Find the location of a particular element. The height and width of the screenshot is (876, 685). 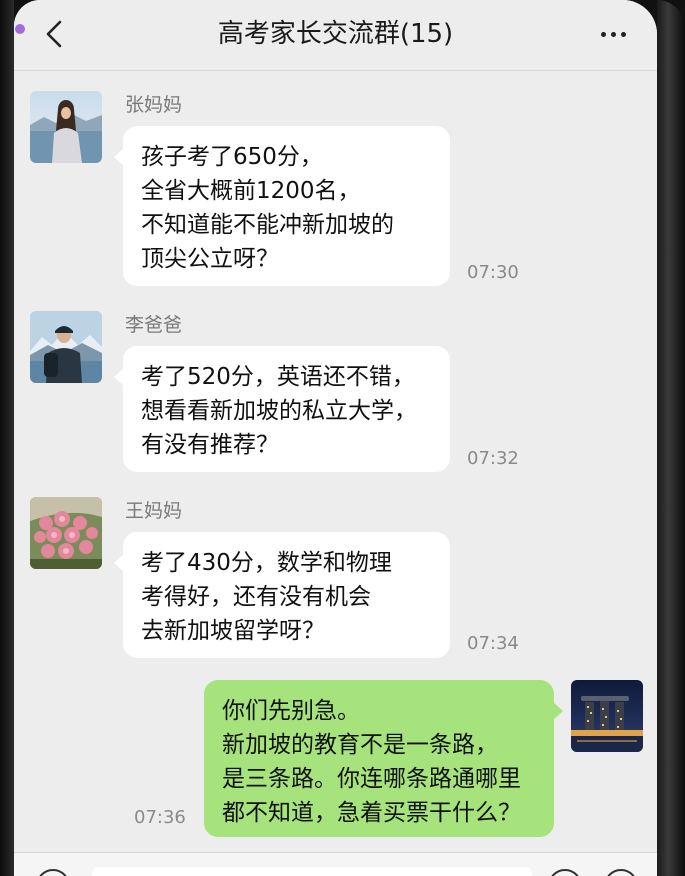

sender-name: 李爸爸 is located at coordinates (154, 325).